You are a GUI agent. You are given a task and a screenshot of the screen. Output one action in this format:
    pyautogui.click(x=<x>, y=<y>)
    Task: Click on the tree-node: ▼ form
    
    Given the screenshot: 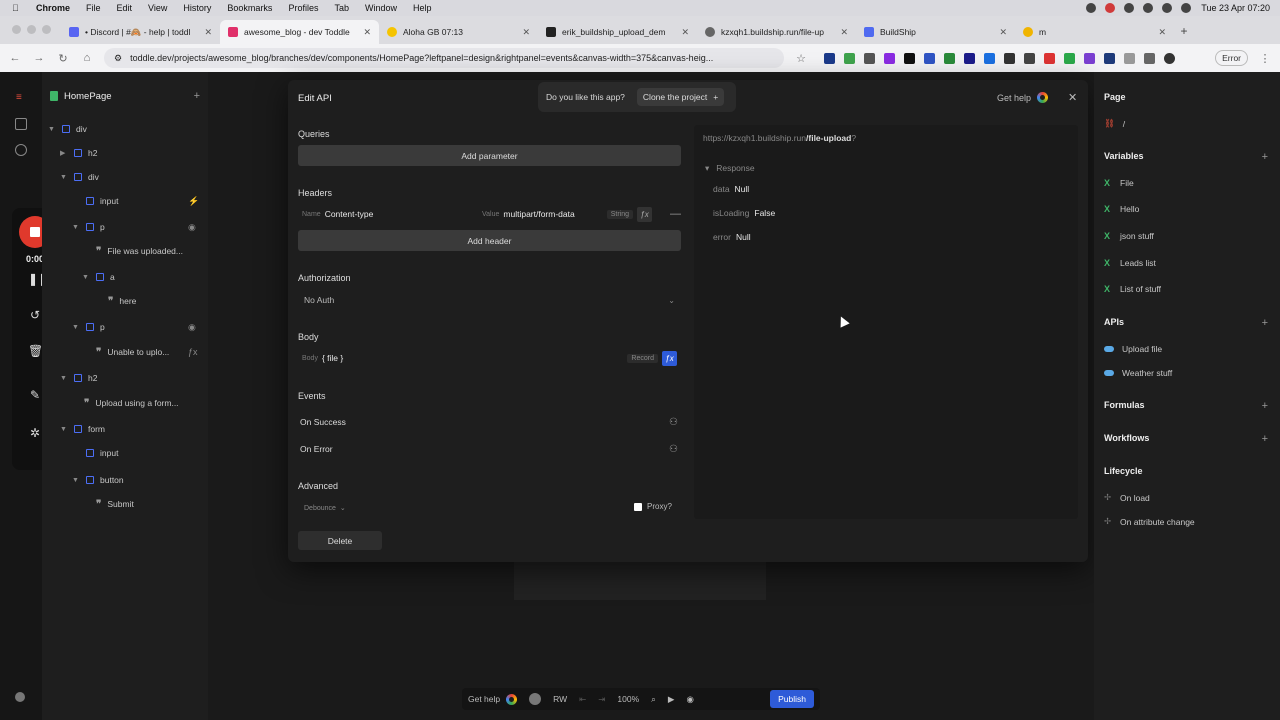 What is the action you would take?
    pyautogui.click(x=82, y=429)
    